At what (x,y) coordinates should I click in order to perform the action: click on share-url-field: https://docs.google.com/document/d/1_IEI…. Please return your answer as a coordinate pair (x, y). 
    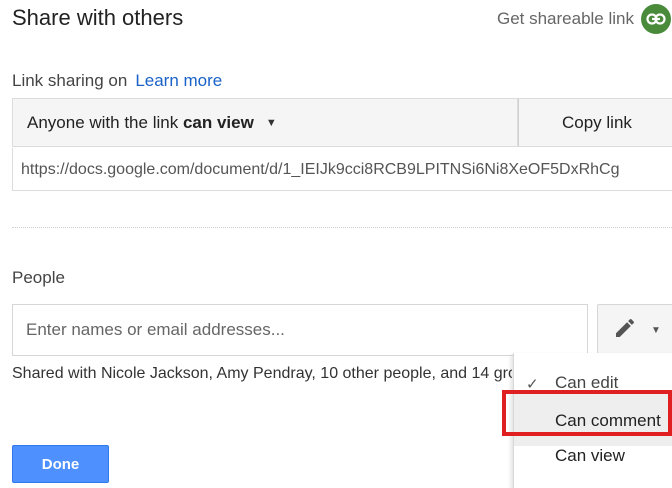
    Looking at the image, I should click on (342, 169).